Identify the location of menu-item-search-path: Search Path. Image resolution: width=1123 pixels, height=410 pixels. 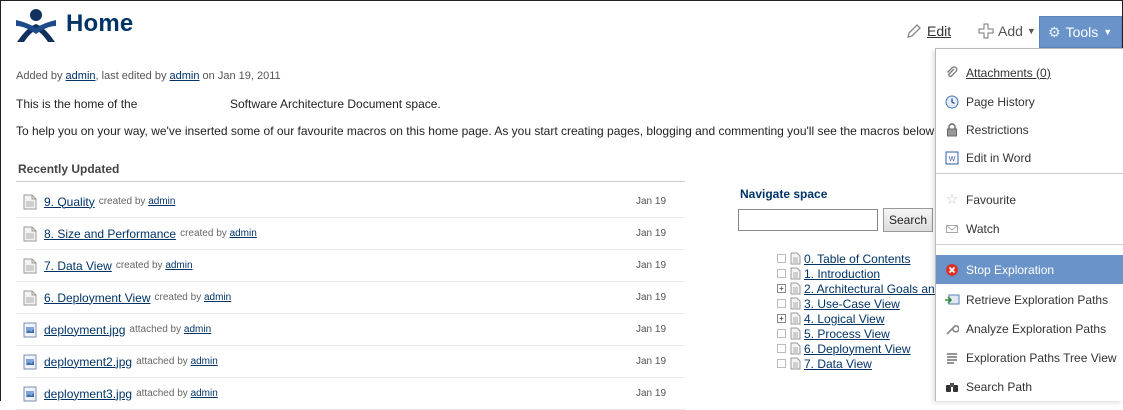
(1029, 386).